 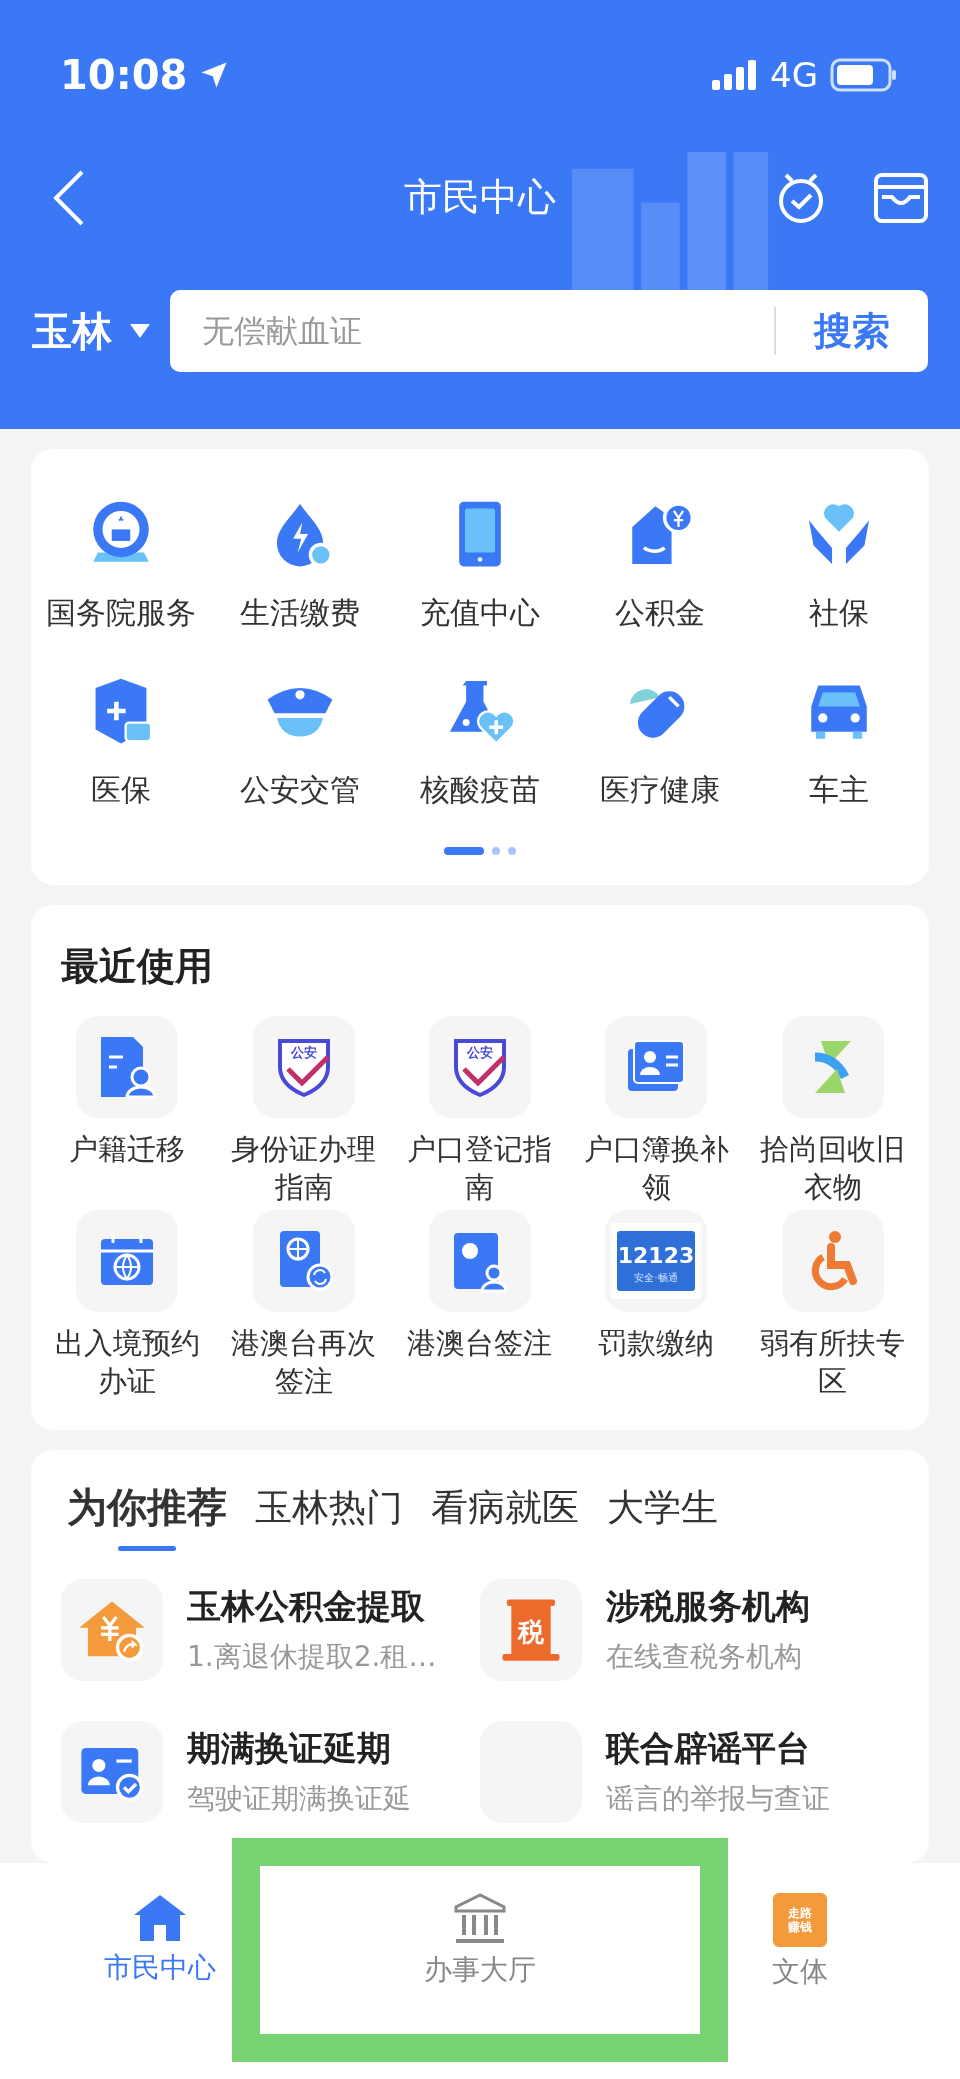 I want to click on network-label: 4G, so click(x=794, y=75).